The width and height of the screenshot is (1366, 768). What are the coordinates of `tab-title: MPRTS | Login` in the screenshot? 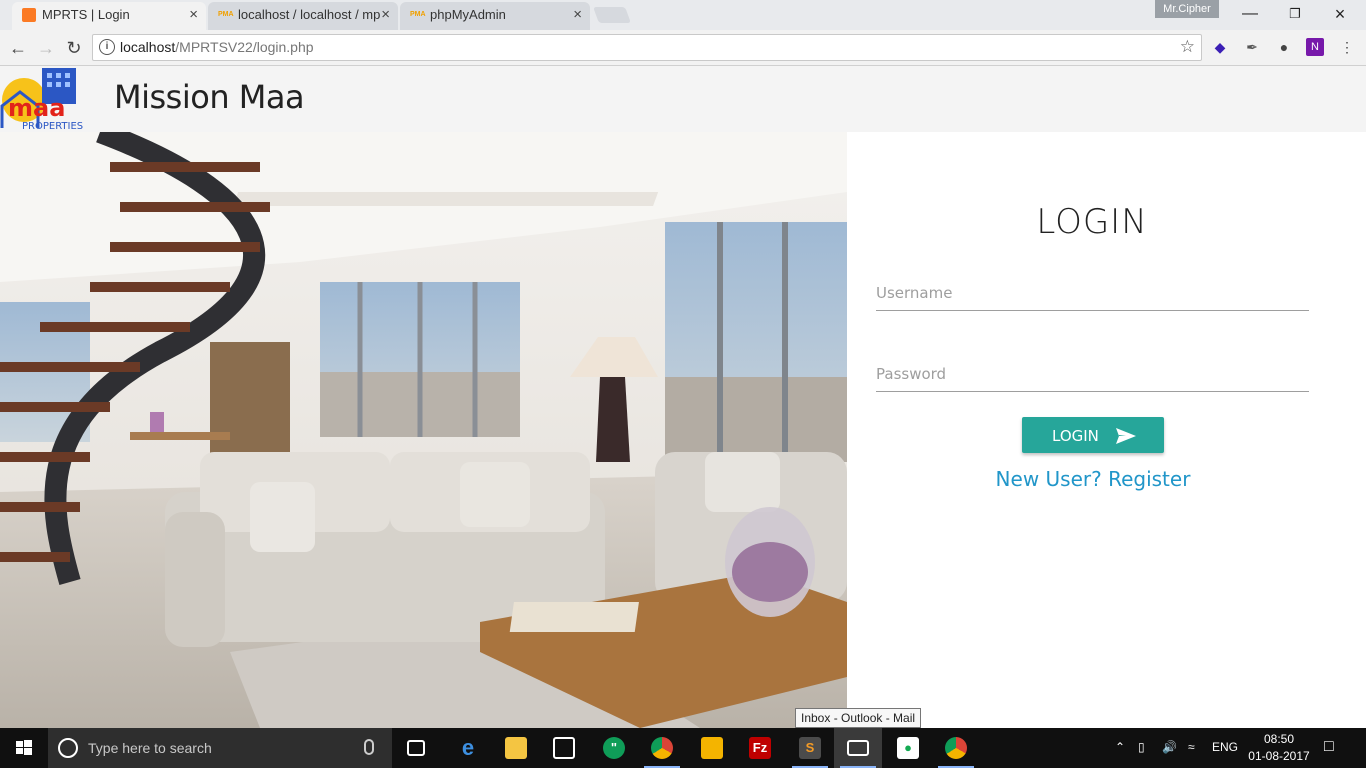 It's located at (86, 14).